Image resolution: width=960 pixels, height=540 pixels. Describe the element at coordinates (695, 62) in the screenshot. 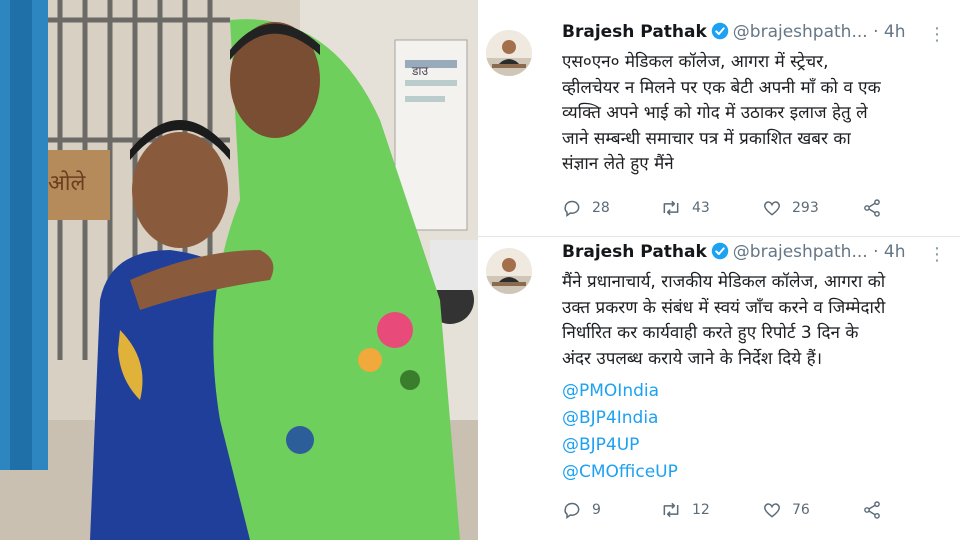

I see `tweet-text-line: एस०एन० मेडिकल कॉलेज, आगरा में स्ट्रेचर,` at that location.